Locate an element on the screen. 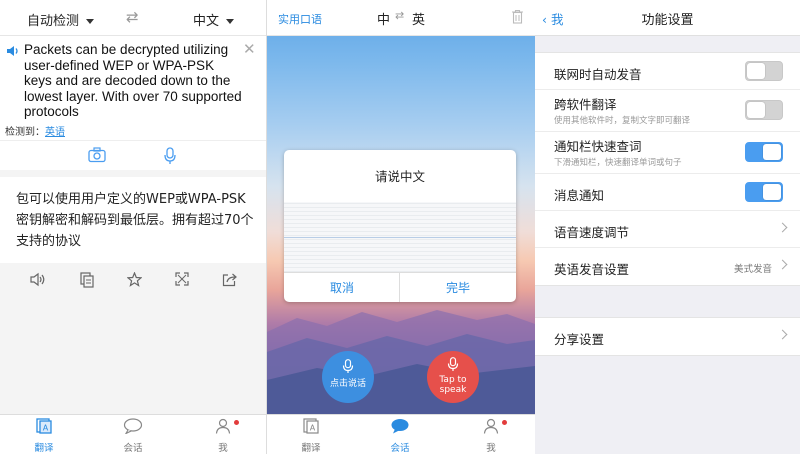 The width and height of the screenshot is (800, 454). setting-label: 语音速度调节 is located at coordinates (592, 232).